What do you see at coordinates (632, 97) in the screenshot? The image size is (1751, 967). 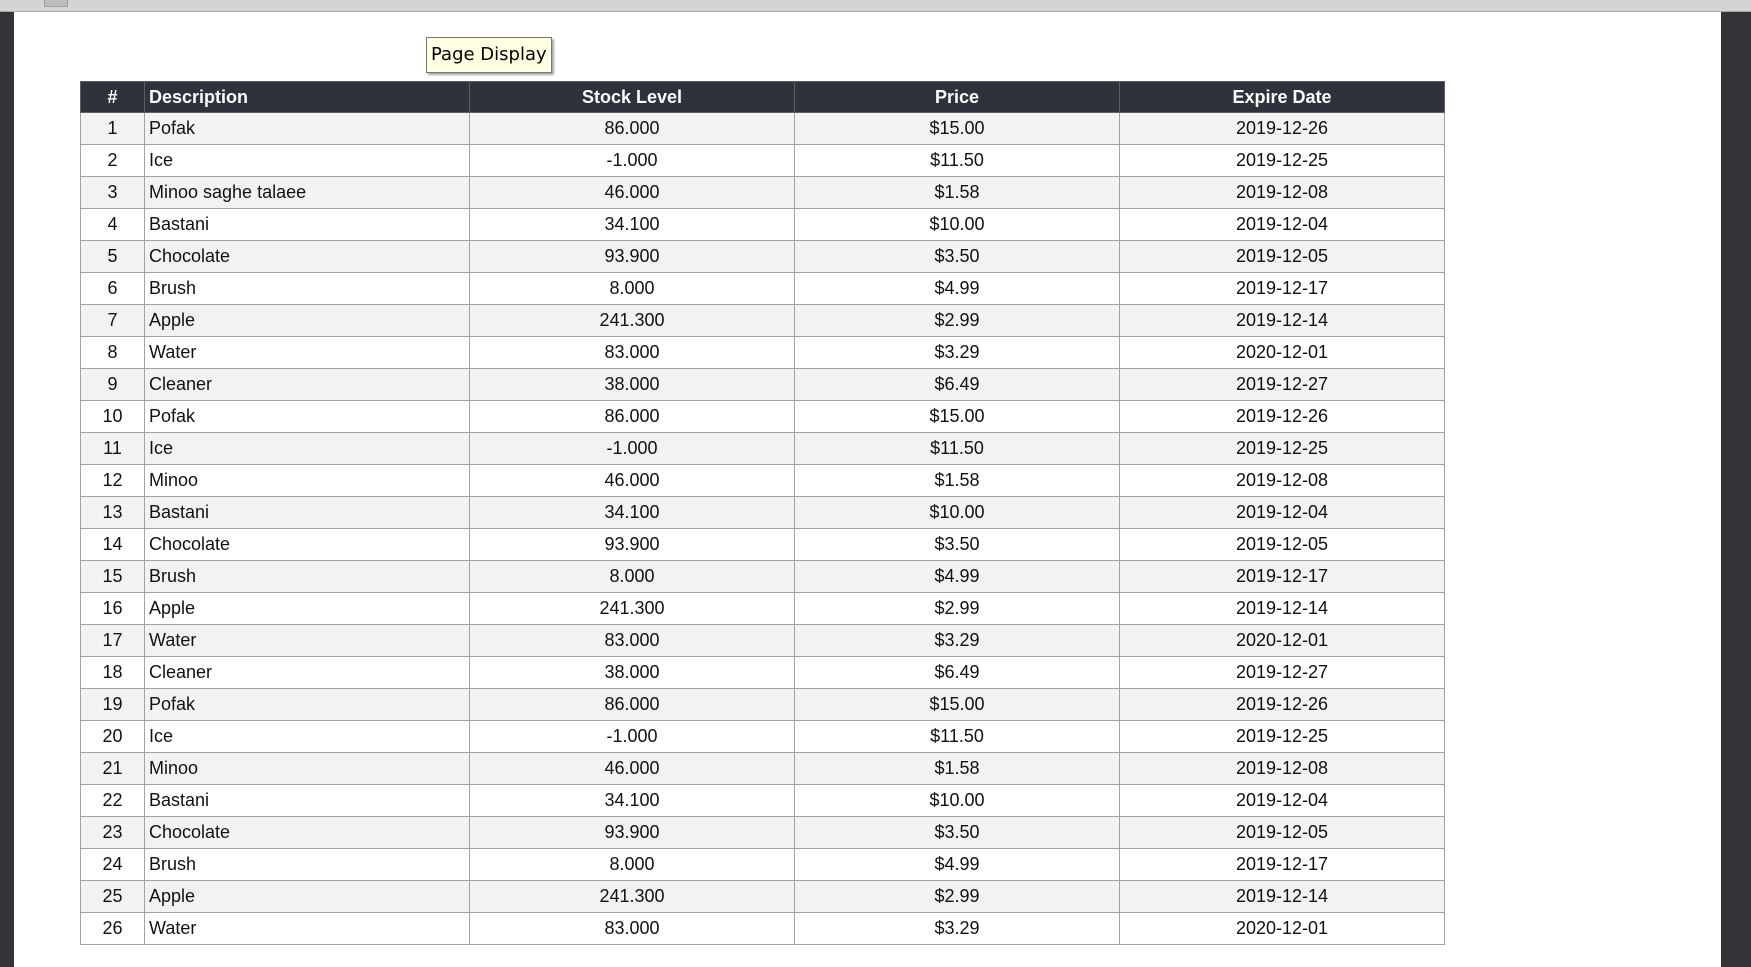 I see `column-header-stock-level: Stock Level` at bounding box center [632, 97].